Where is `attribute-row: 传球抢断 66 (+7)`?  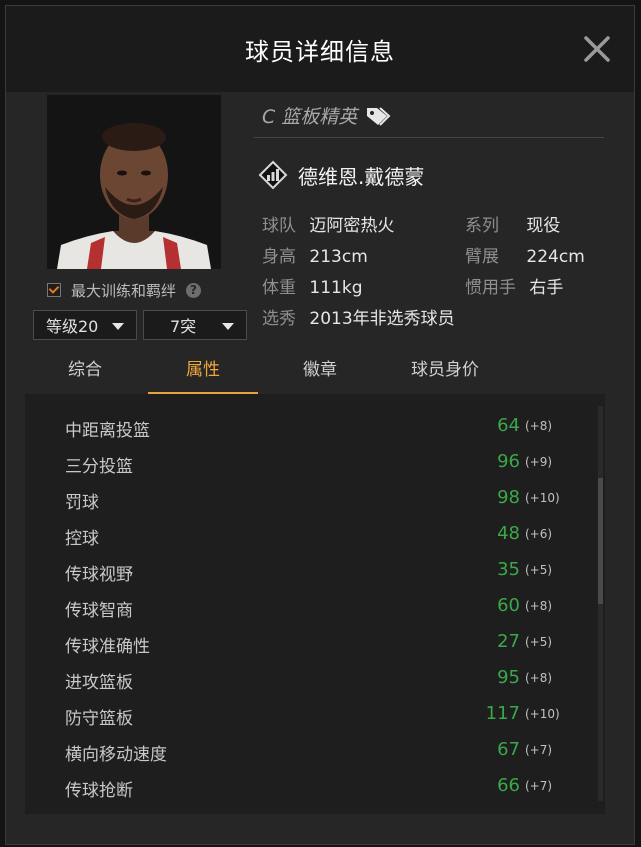 attribute-row: 传球抢断 66 (+7) is located at coordinates (315, 786).